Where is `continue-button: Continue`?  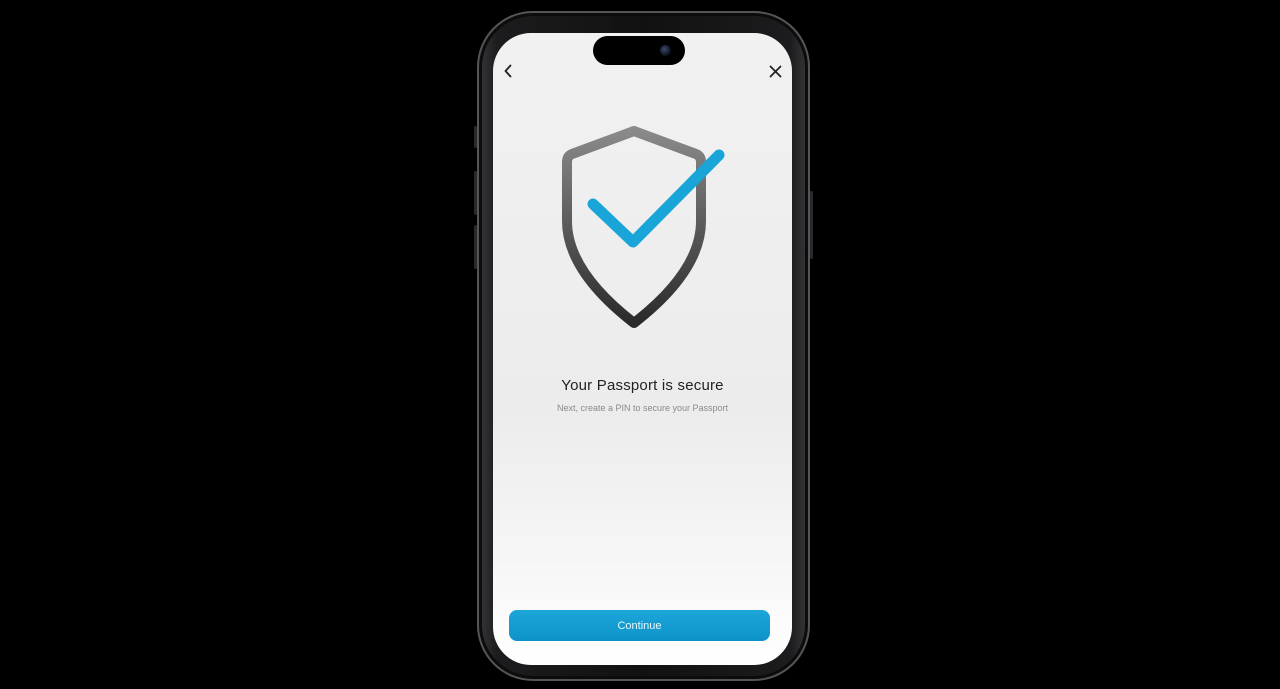 continue-button: Continue is located at coordinates (639, 625).